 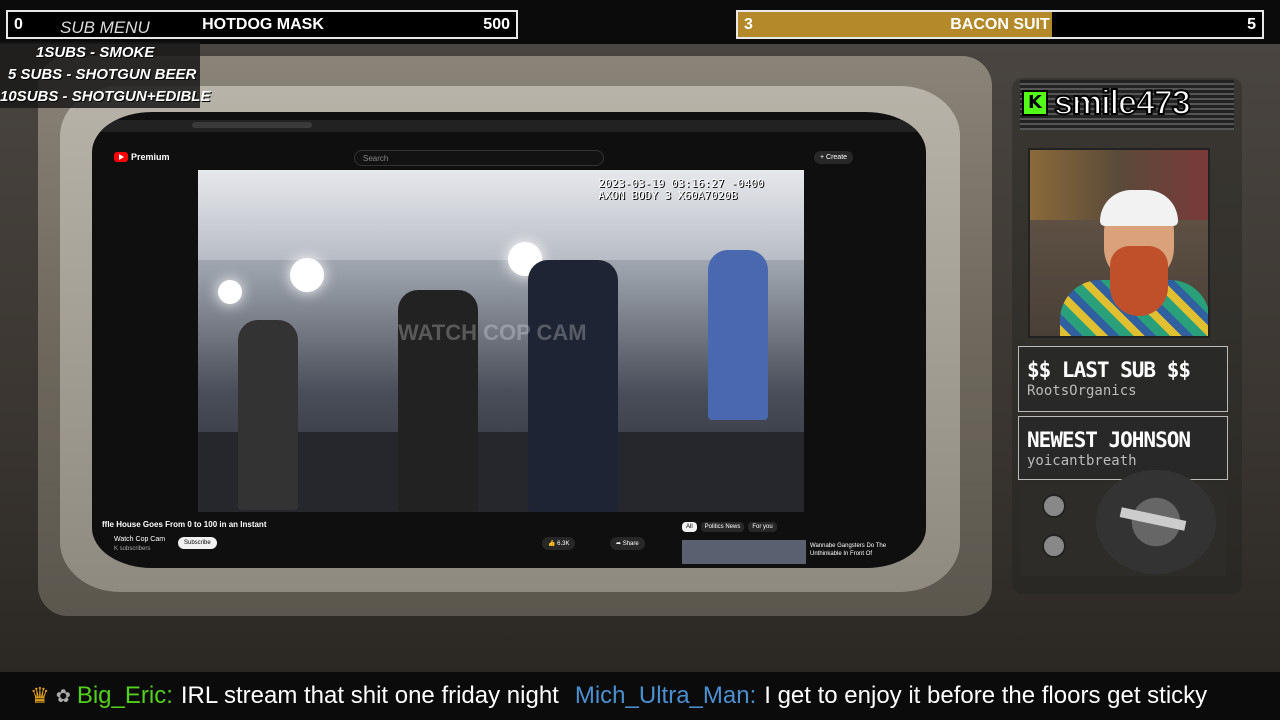 I want to click on like-button: 👍 6.3K, so click(x=559, y=543).